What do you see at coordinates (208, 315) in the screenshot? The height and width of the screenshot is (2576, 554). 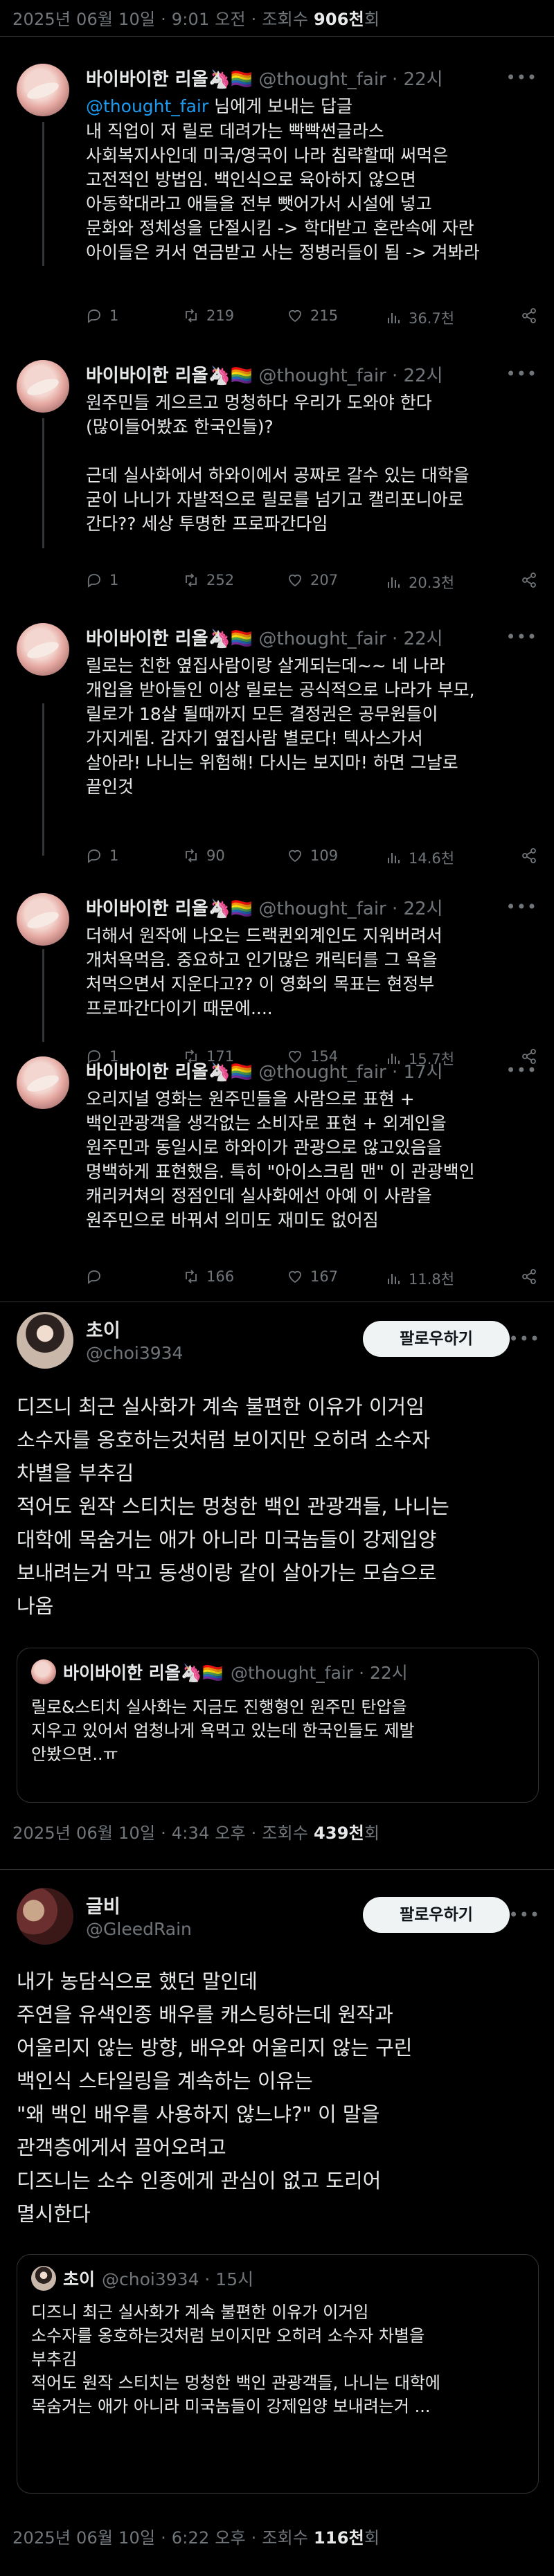 I see `retweet-button: 219` at bounding box center [208, 315].